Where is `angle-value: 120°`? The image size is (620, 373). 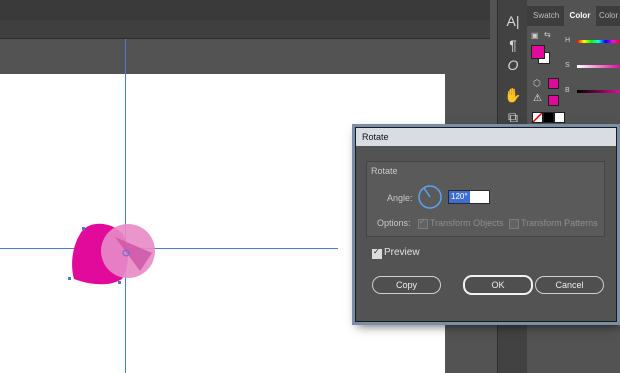
angle-value: 120° is located at coordinates (459, 197).